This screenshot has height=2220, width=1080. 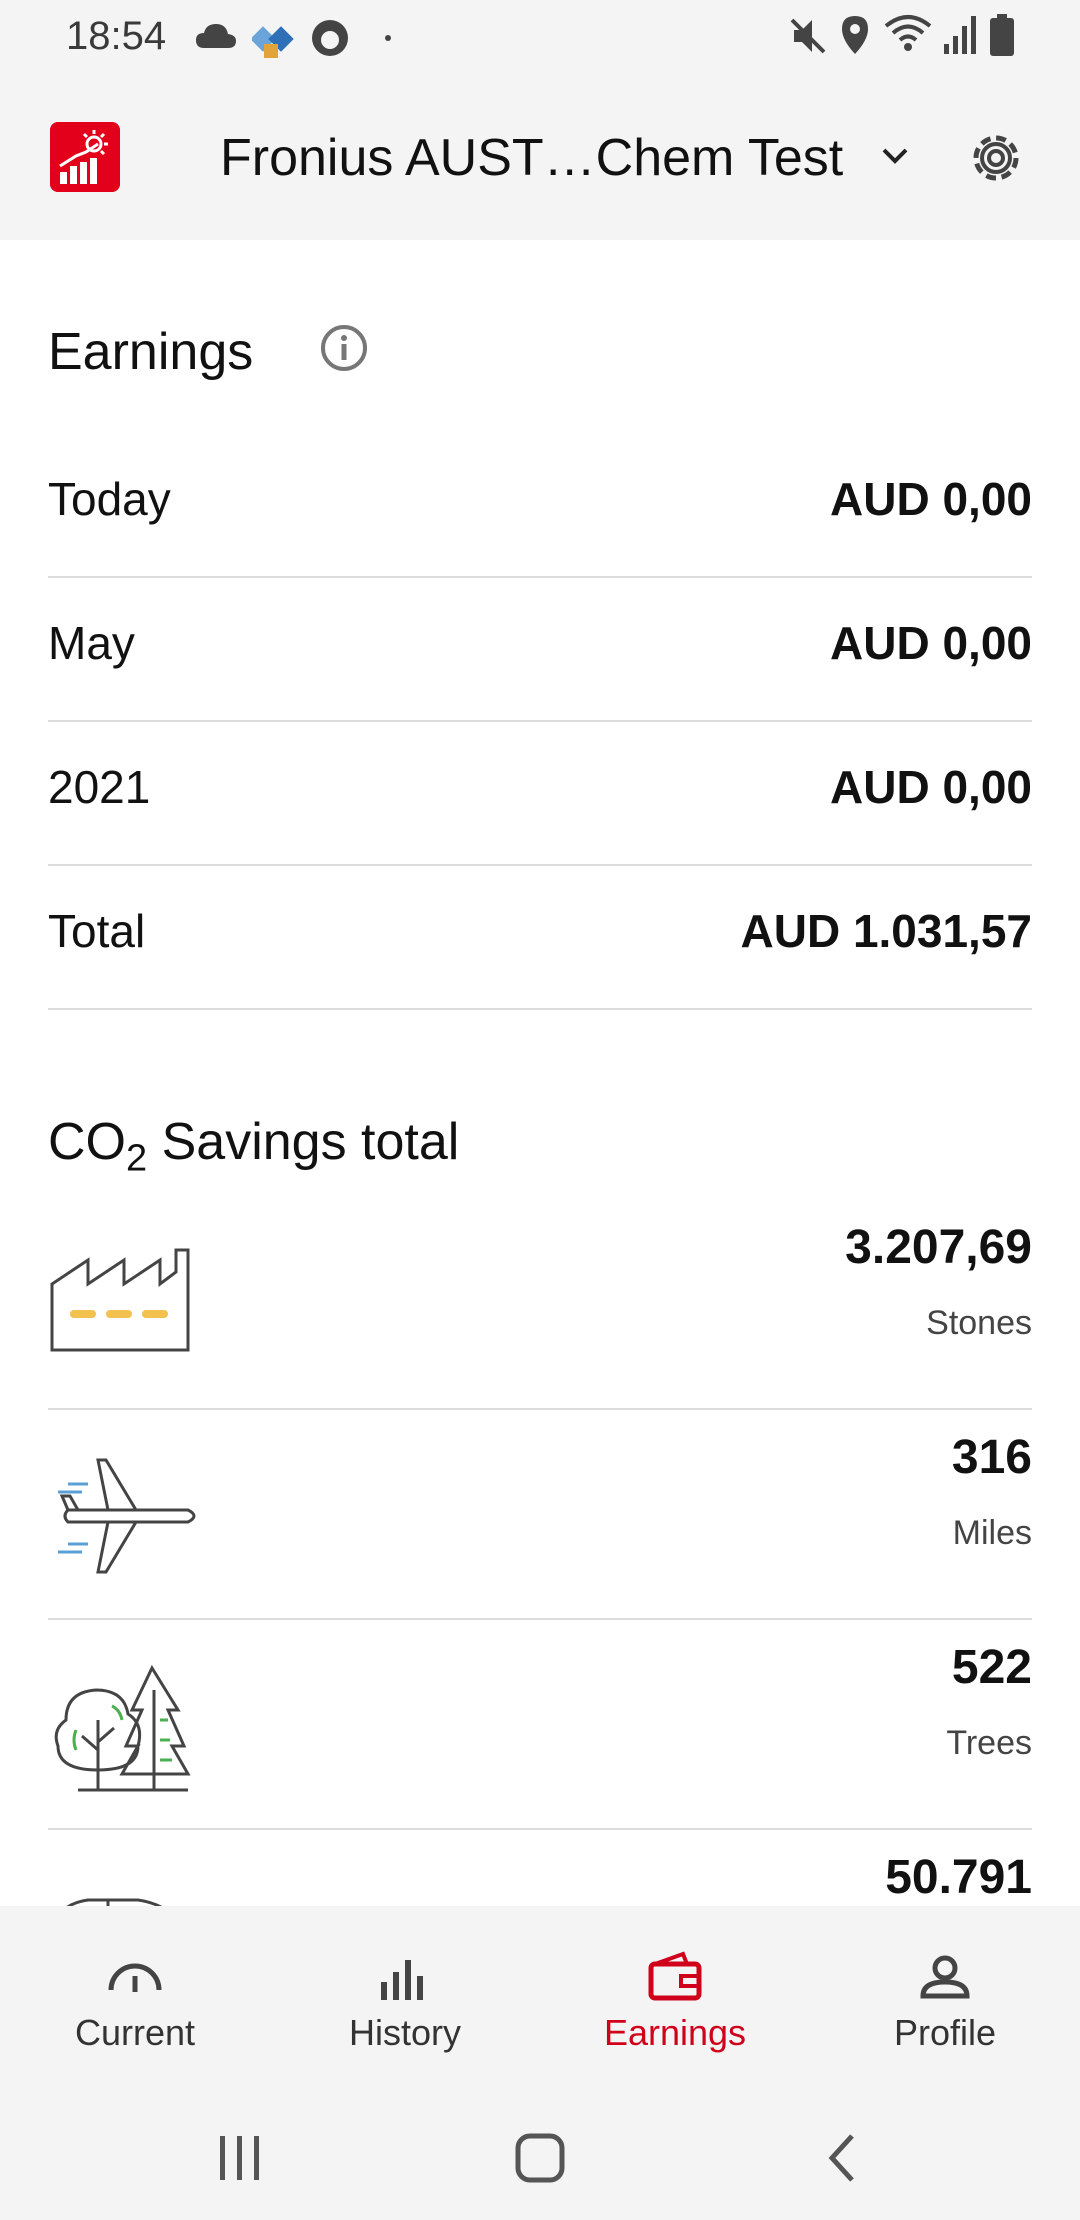 What do you see at coordinates (91, 643) in the screenshot?
I see `earnings-row-label: May` at bounding box center [91, 643].